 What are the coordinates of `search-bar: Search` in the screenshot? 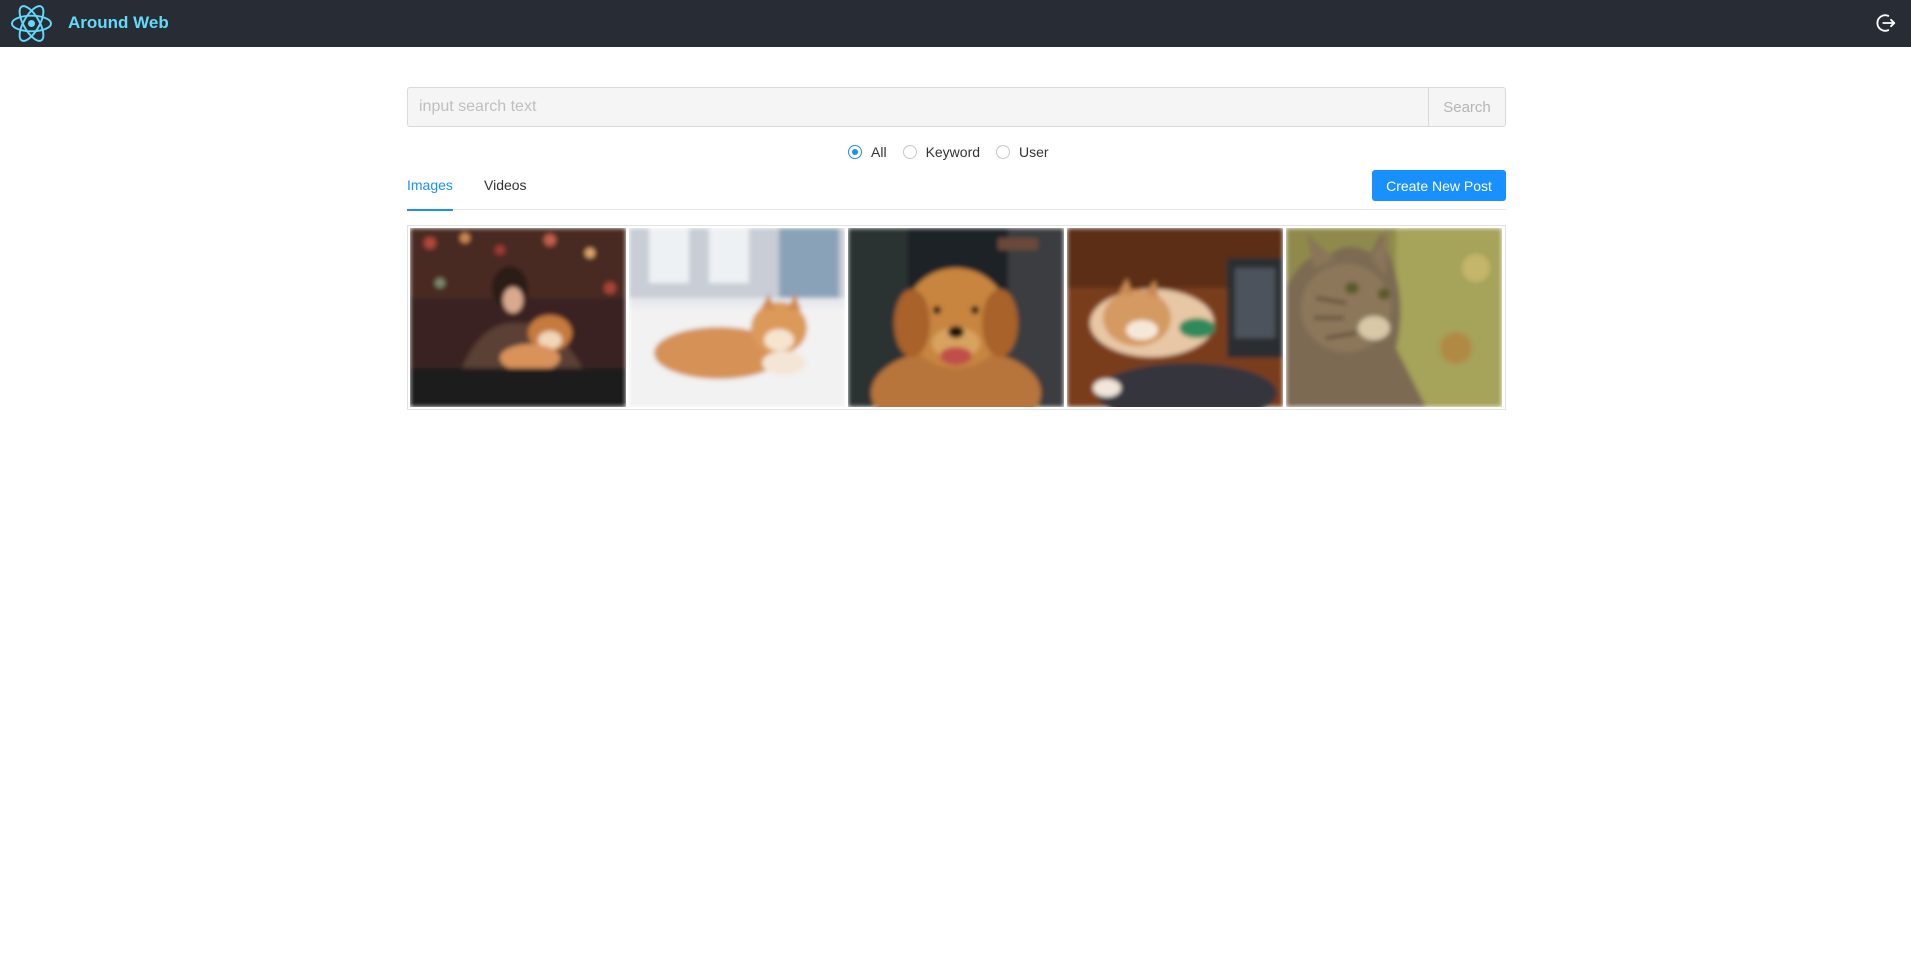 It's located at (956, 107).